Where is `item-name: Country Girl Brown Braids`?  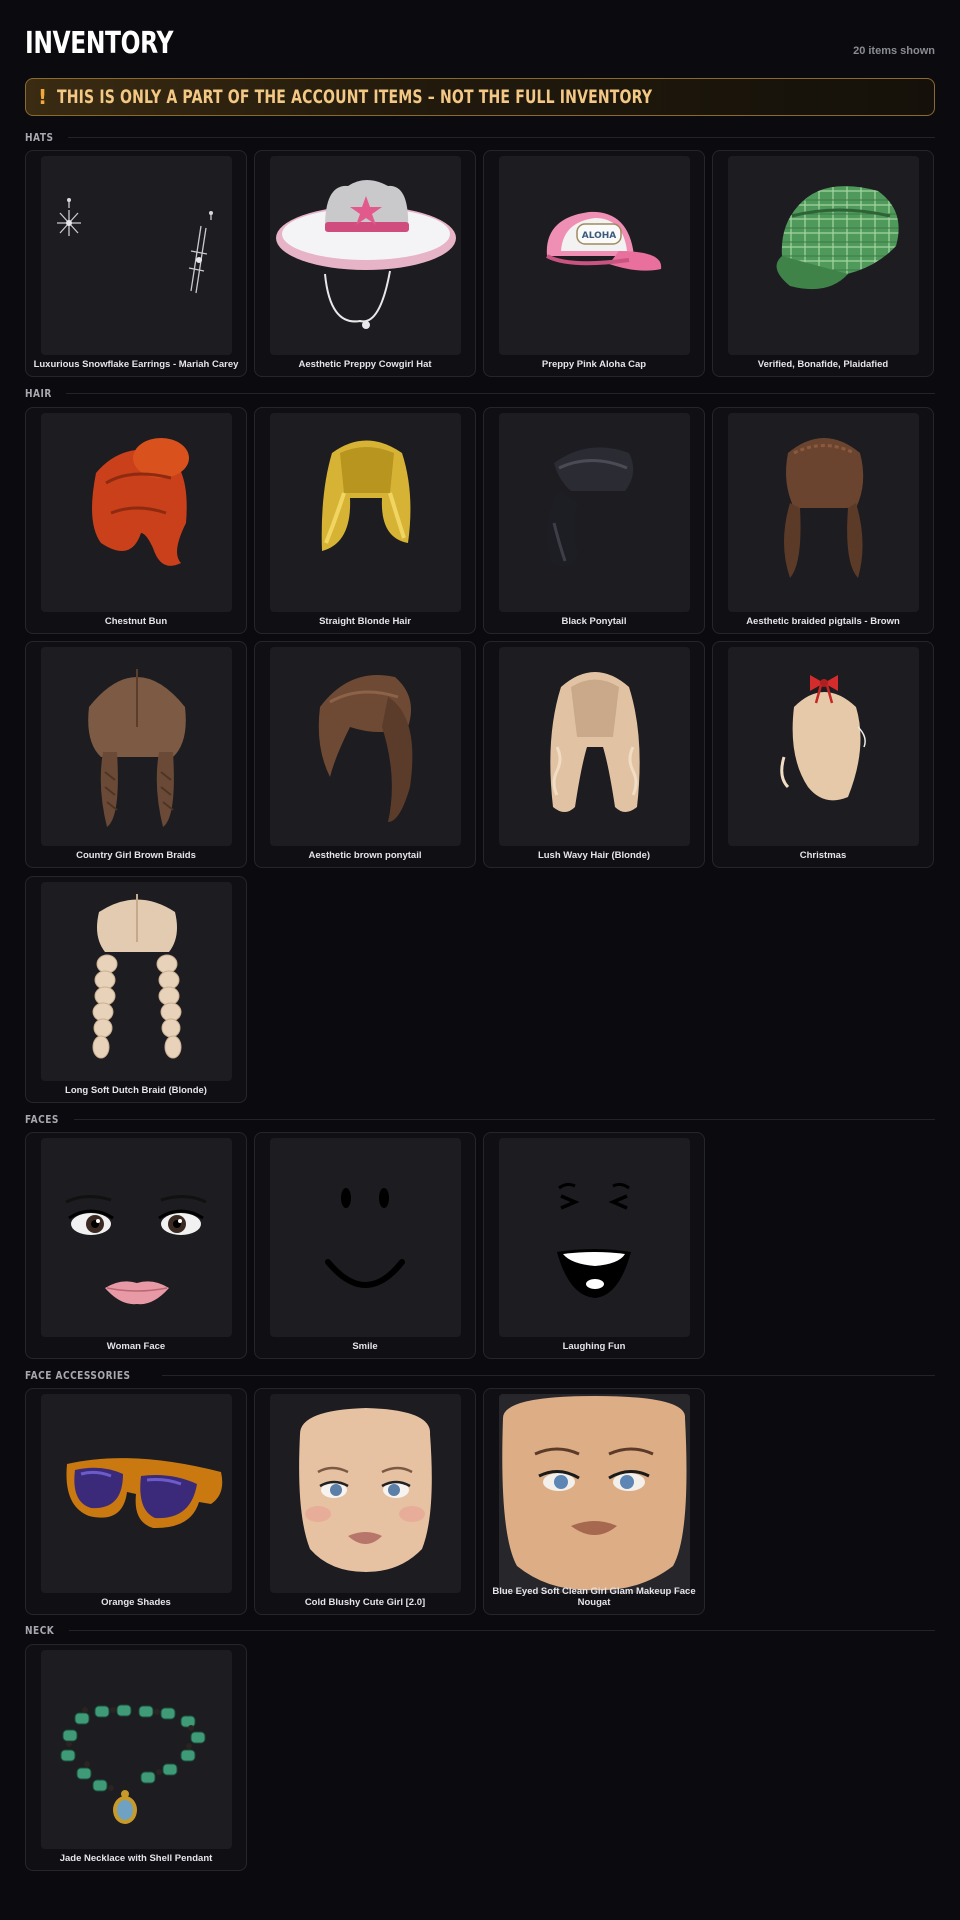
item-name: Country Girl Brown Braids is located at coordinates (136, 855).